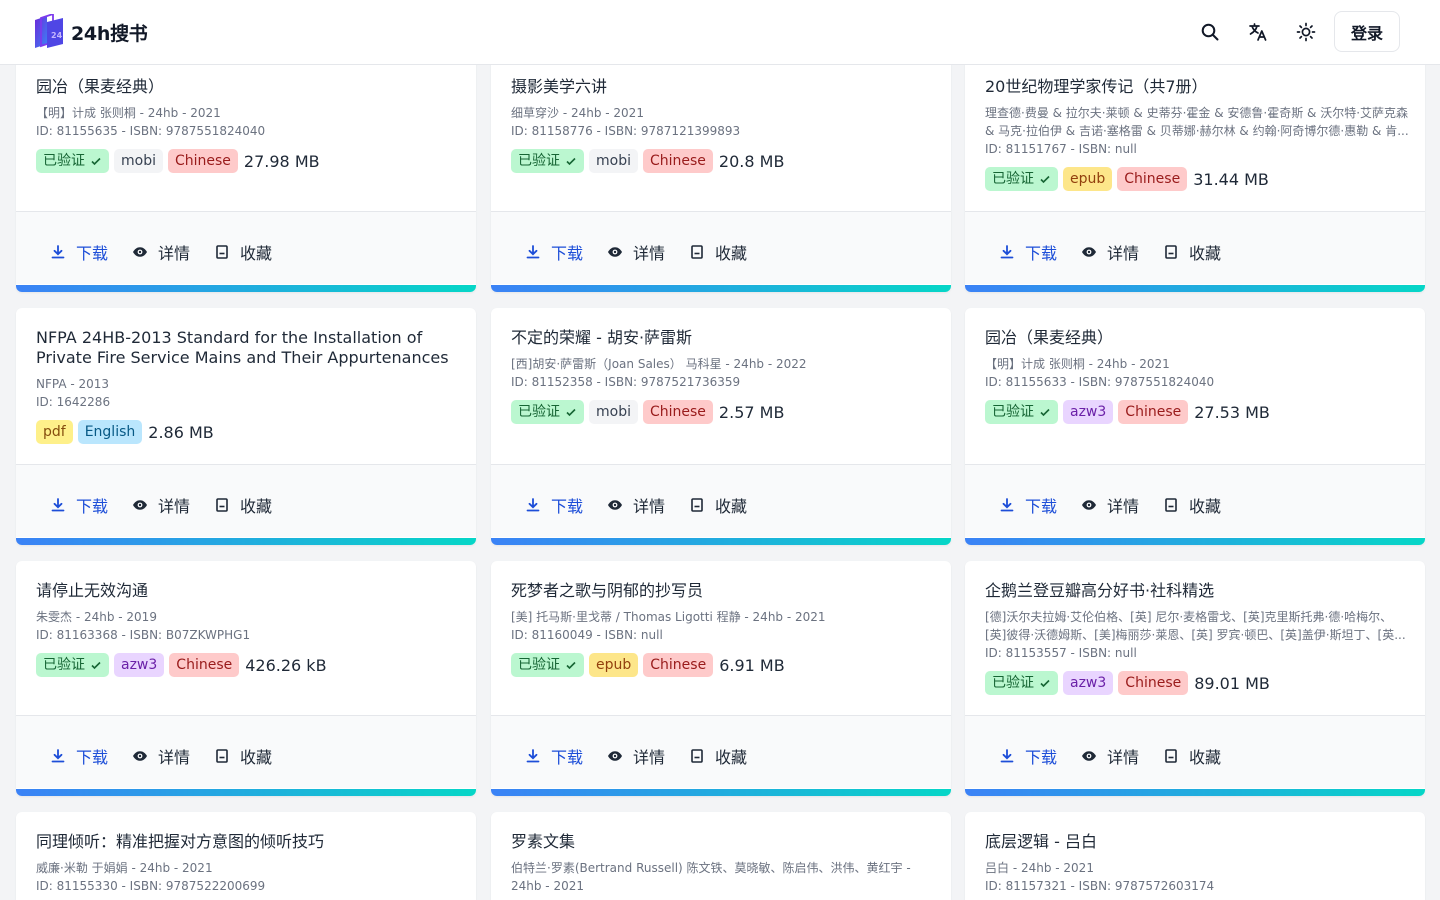 This screenshot has height=900, width=1440. I want to click on file-size: 426.26 kB, so click(286, 665).